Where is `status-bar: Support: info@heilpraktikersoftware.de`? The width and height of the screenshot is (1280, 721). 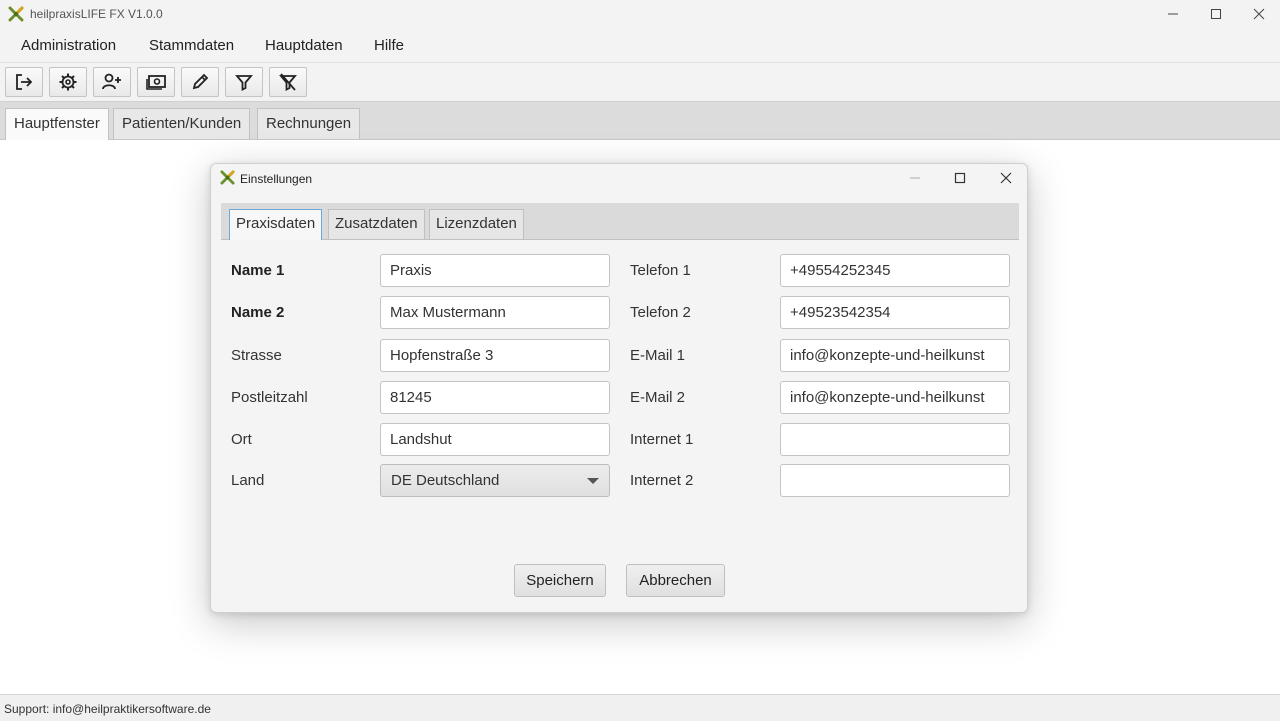 status-bar: Support: info@heilpraktikersoftware.de is located at coordinates (640, 707).